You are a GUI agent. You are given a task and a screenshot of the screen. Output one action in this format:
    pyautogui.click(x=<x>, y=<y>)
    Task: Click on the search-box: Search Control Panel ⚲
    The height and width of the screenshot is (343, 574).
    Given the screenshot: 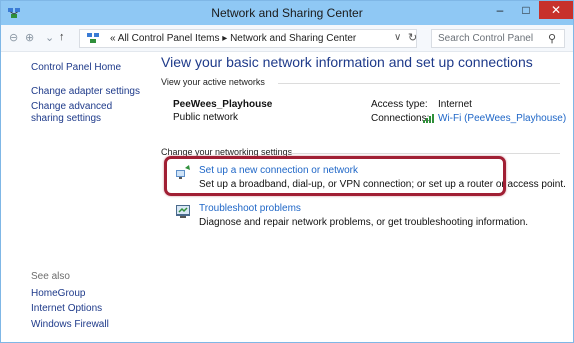 What is the action you would take?
    pyautogui.click(x=498, y=38)
    